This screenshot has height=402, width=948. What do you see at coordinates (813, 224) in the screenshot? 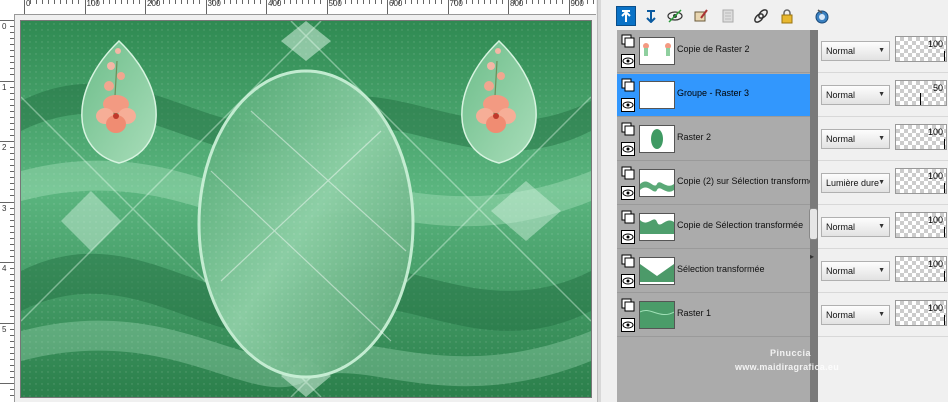
I see `splitter-handle` at bounding box center [813, 224].